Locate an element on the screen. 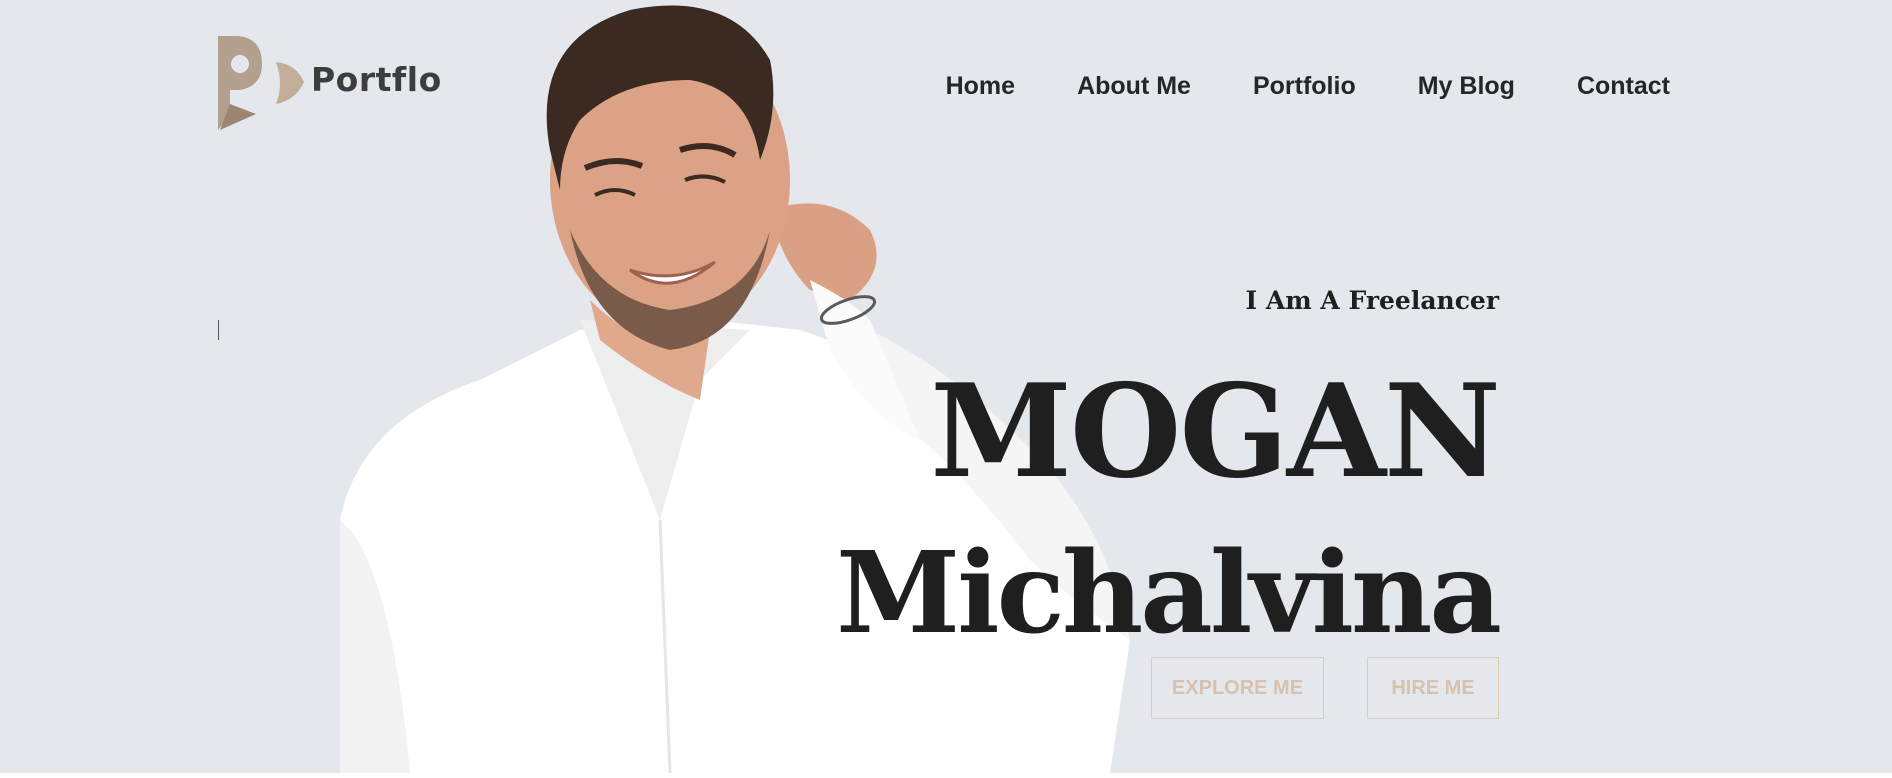  nav-my-blog: My Blog is located at coordinates (1466, 86).